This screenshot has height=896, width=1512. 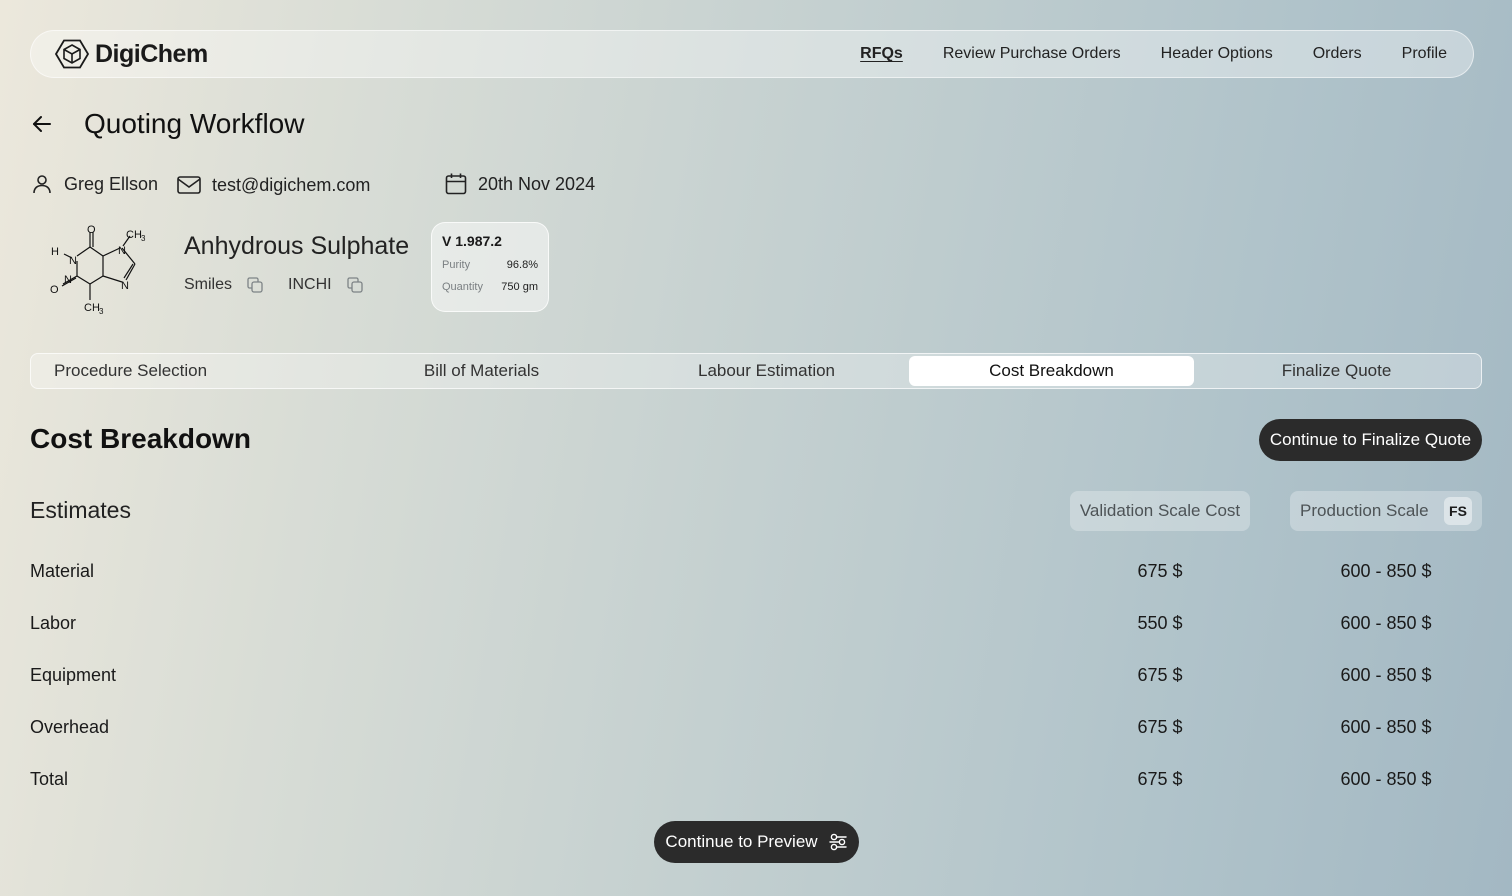 I want to click on validation-scale-cost-header: Validation Scale Cost, so click(x=1160, y=511).